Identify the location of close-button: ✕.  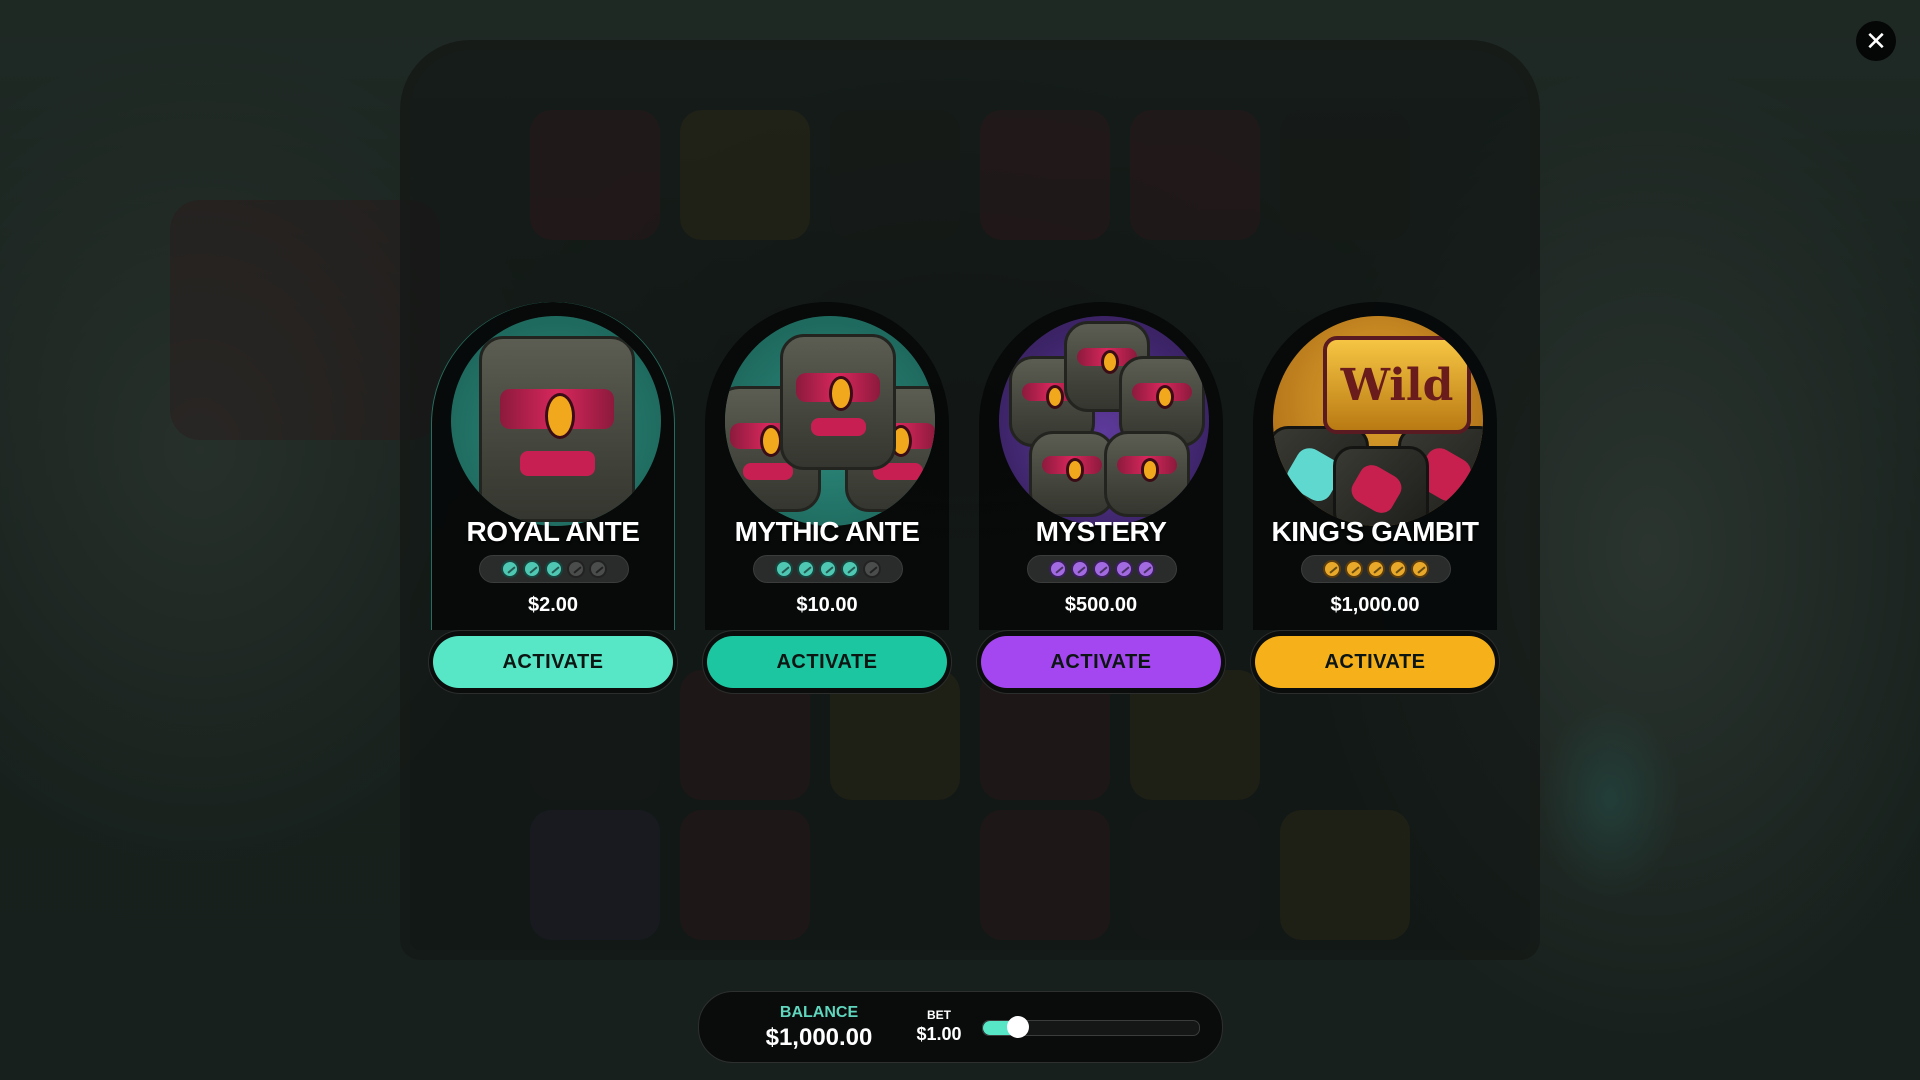
(1876, 41).